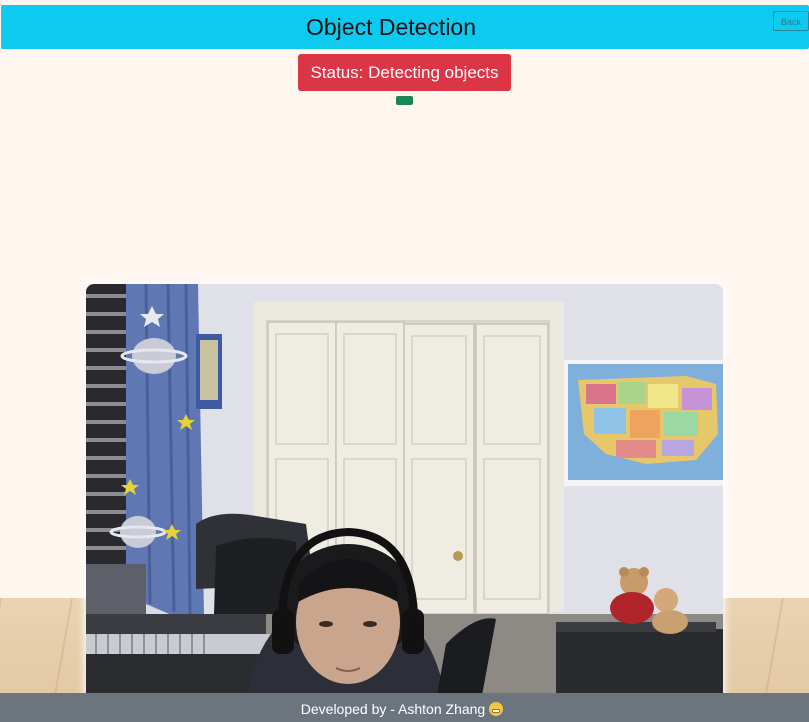  I want to click on grinning-face-icon, so click(496, 709).